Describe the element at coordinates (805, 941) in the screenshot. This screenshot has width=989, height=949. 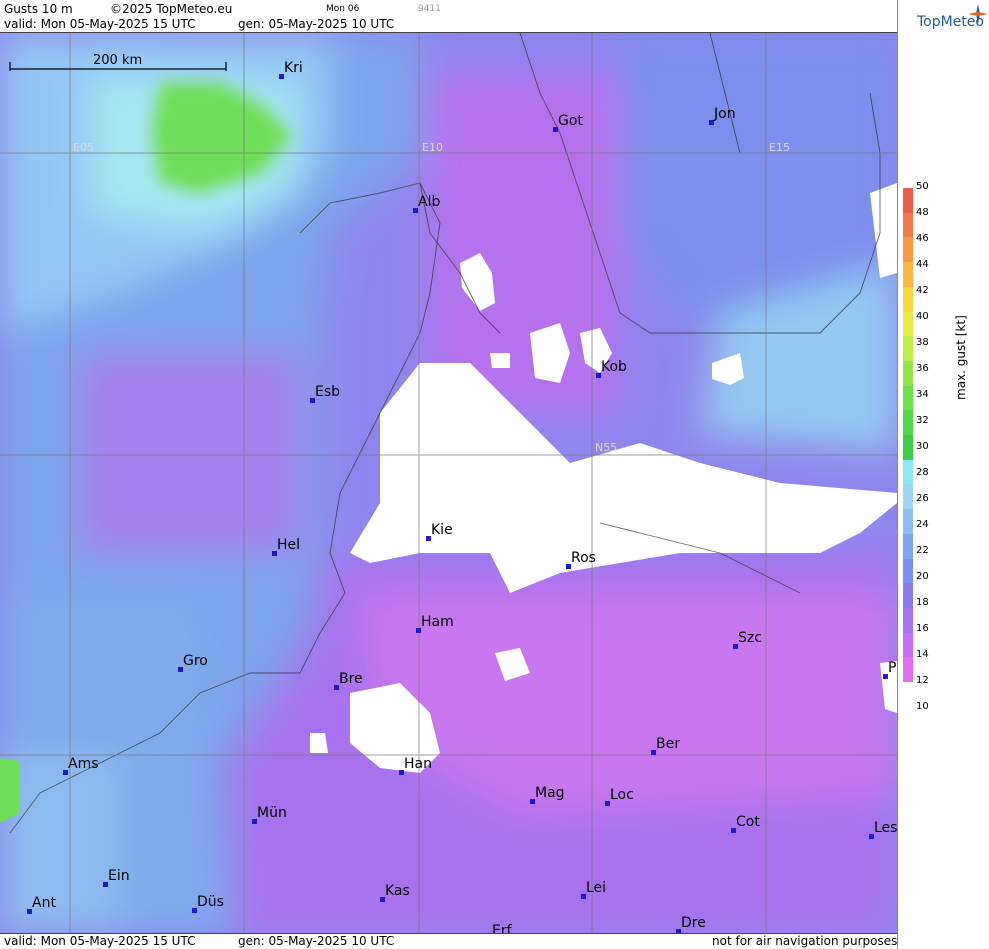
I see `disclaimer: not for air navigation purposes` at that location.